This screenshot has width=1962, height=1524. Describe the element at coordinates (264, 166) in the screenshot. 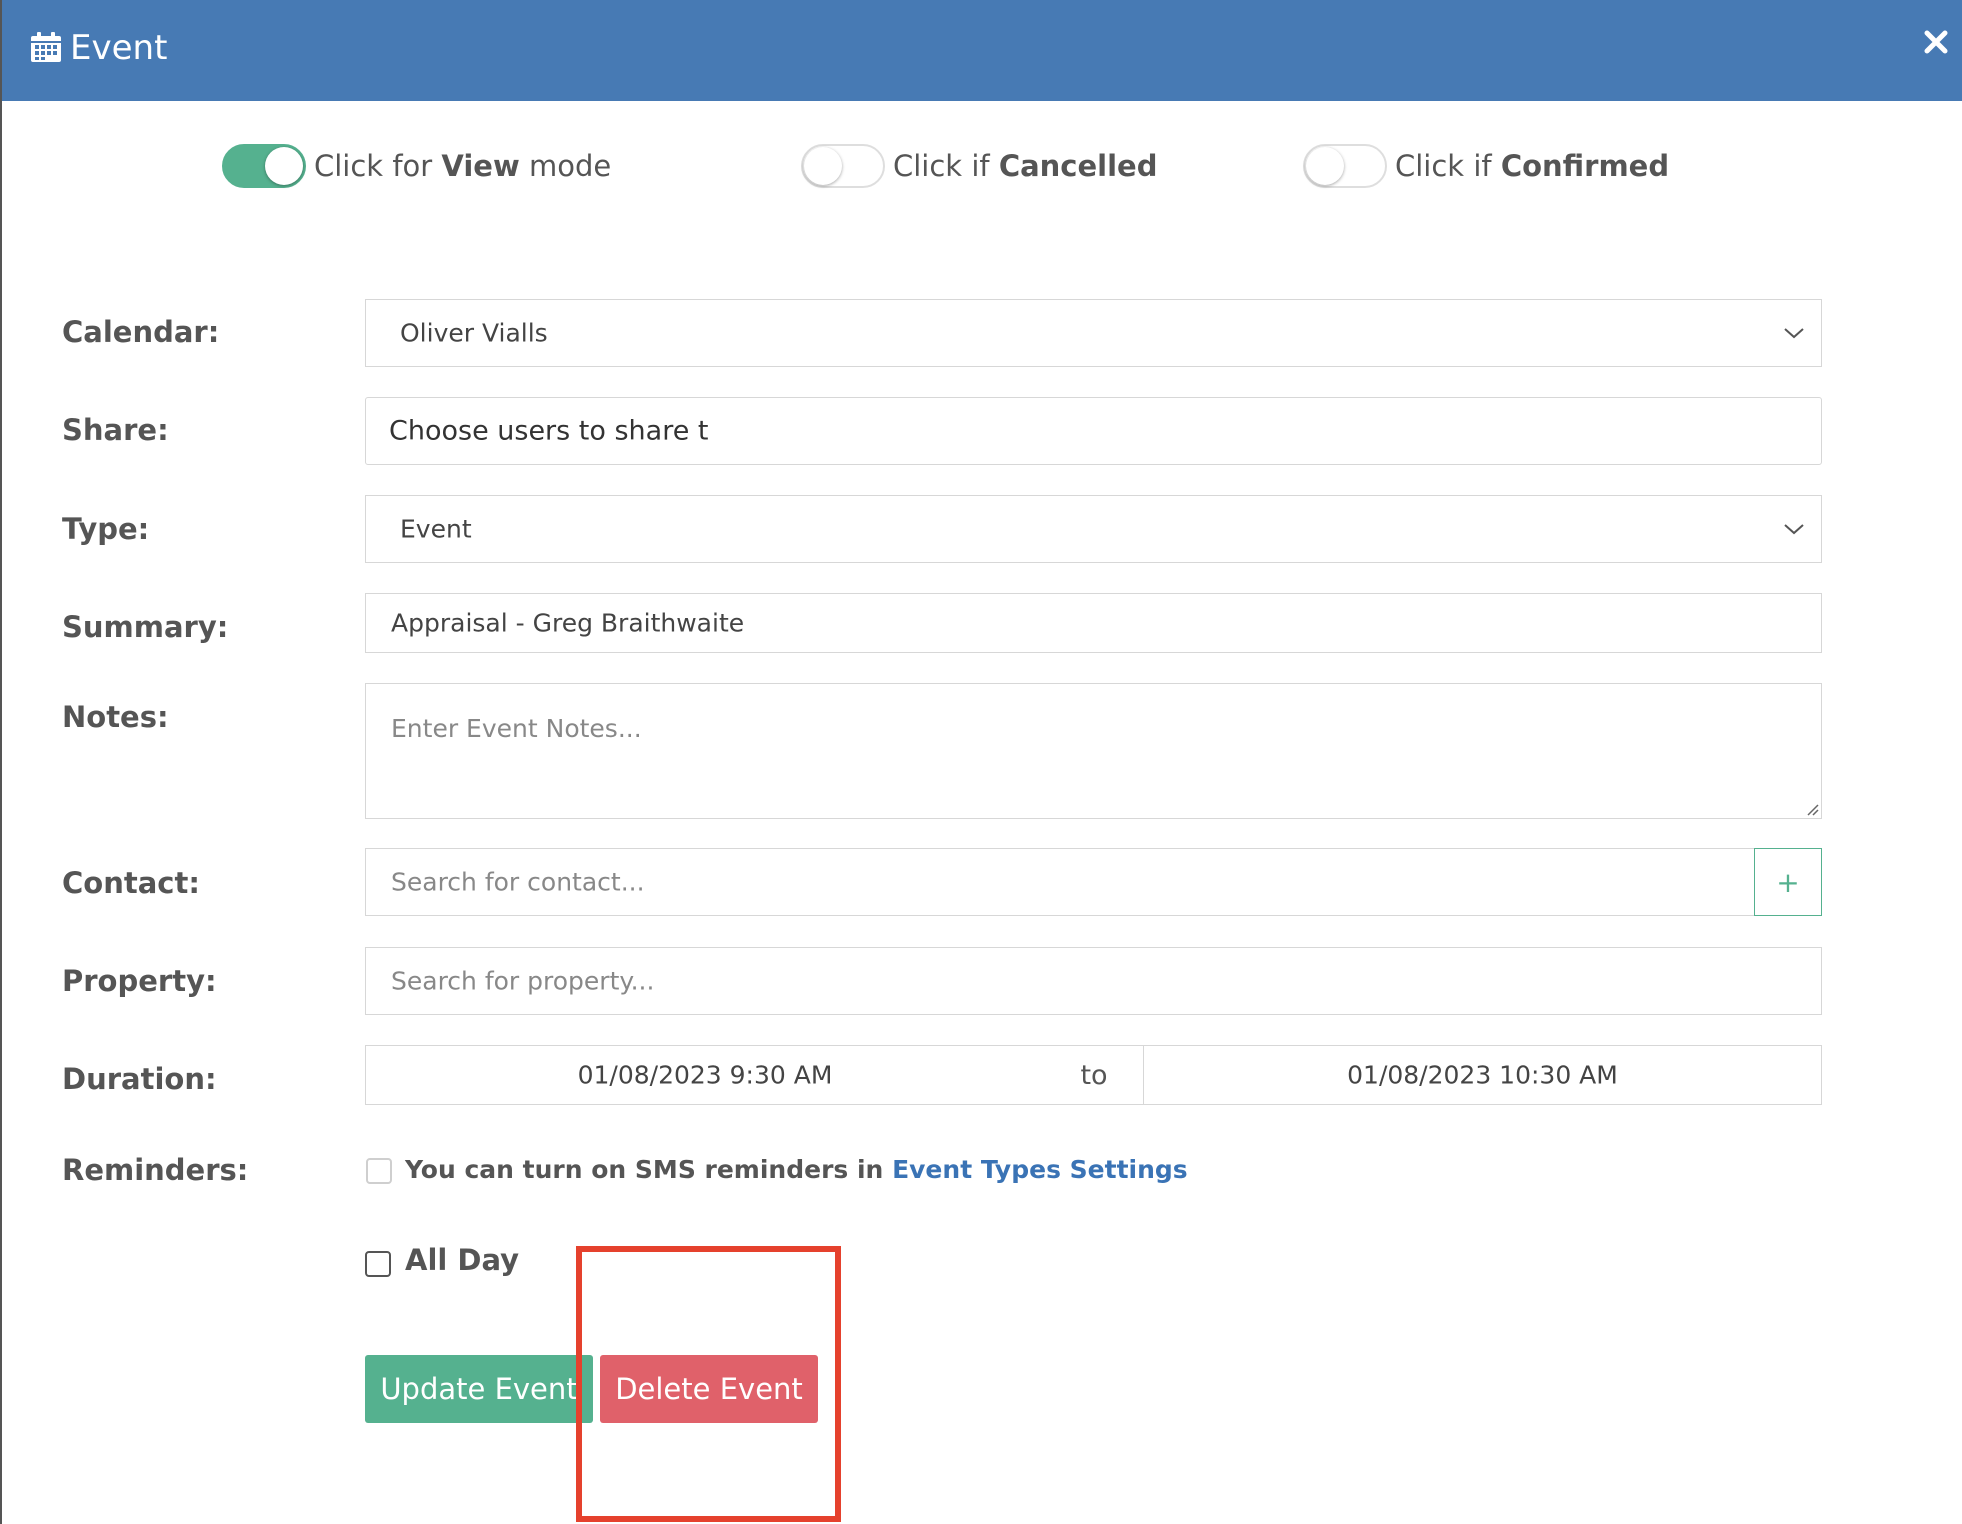

I see `view-mode-switch` at that location.